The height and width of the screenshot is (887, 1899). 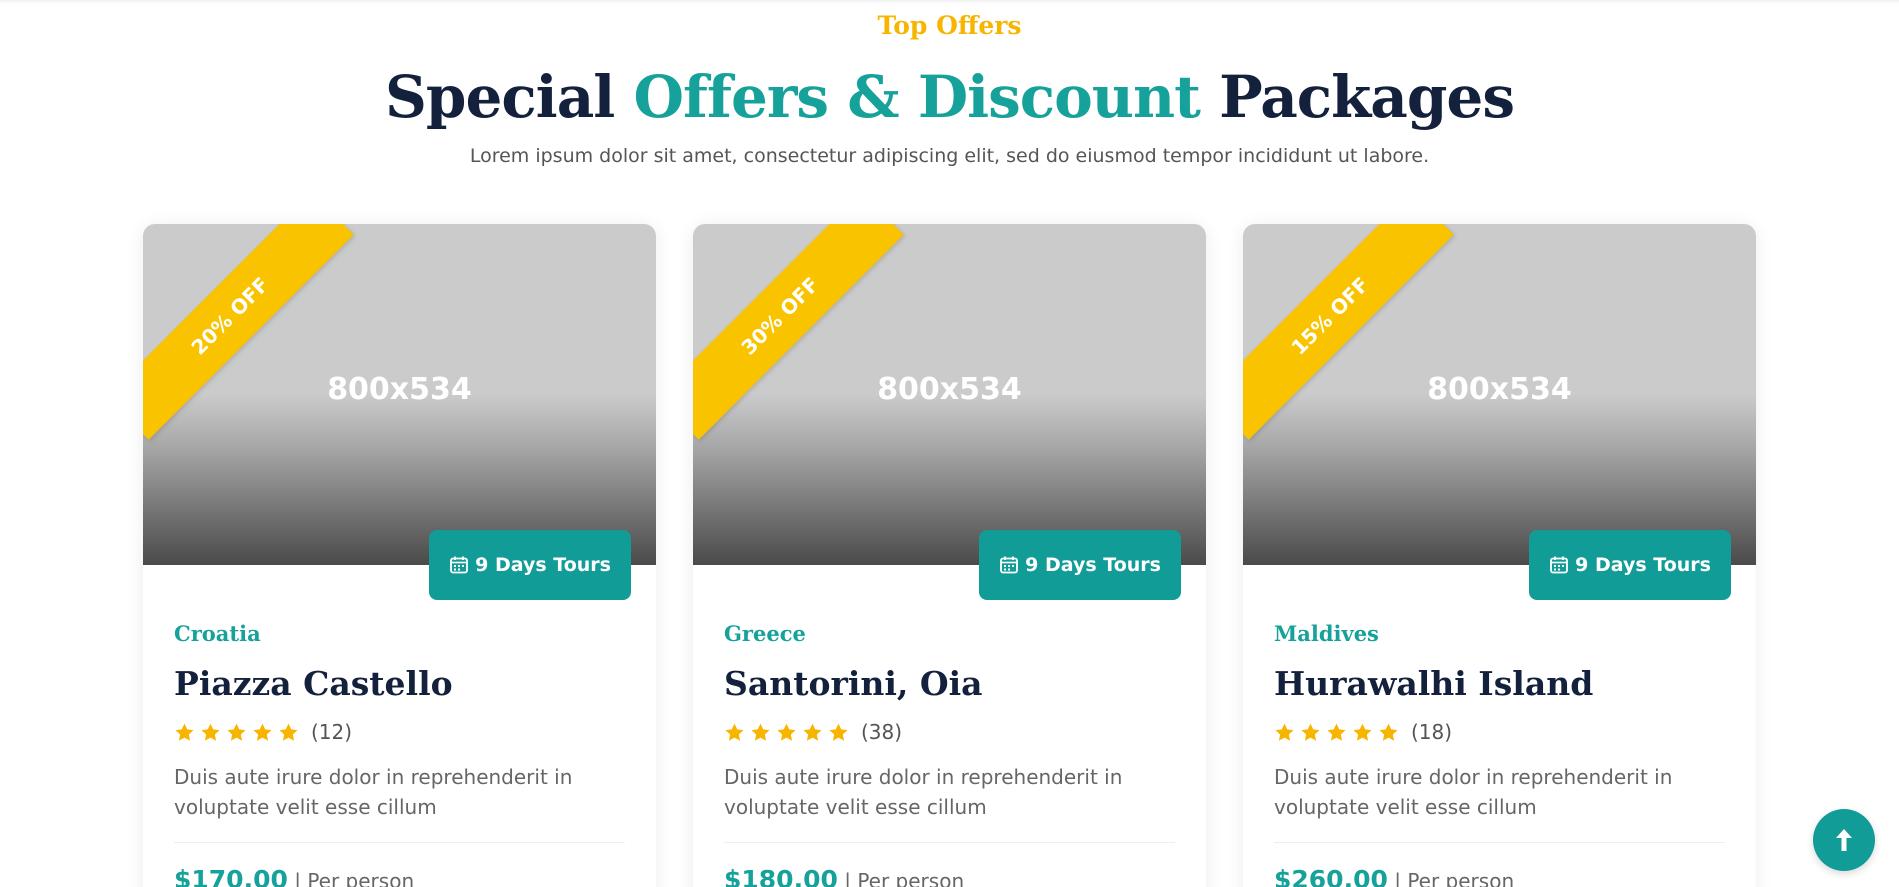 What do you see at coordinates (1432, 732) in the screenshot?
I see `rating-count: (18)` at bounding box center [1432, 732].